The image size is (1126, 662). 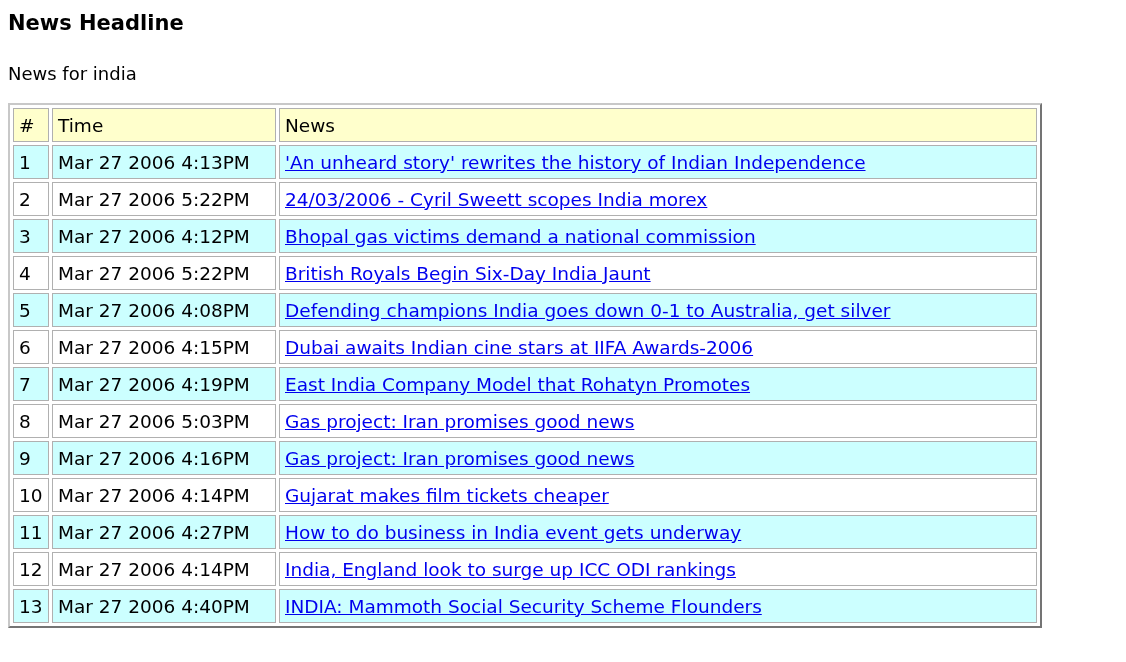 What do you see at coordinates (164, 310) in the screenshot?
I see `time-cell: Mar 27 2006 4:08PM` at bounding box center [164, 310].